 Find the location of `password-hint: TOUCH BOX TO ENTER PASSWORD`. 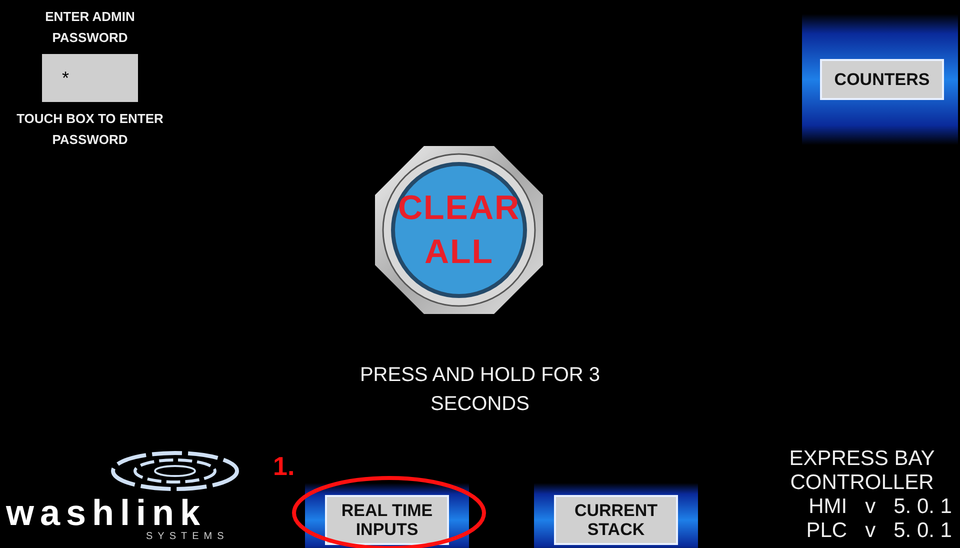

password-hint: TOUCH BOX TO ENTER PASSWORD is located at coordinates (90, 129).